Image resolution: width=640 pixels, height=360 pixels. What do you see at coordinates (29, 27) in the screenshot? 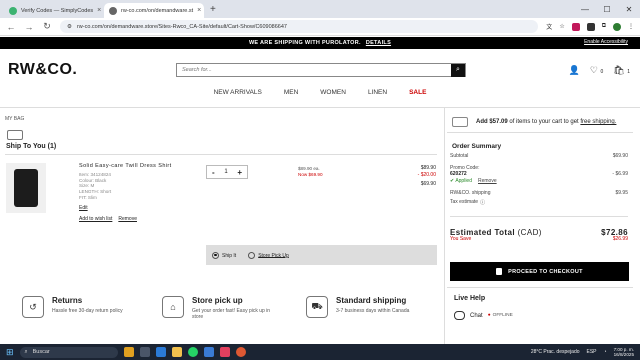
I see `forward-icon: →` at bounding box center [29, 27].